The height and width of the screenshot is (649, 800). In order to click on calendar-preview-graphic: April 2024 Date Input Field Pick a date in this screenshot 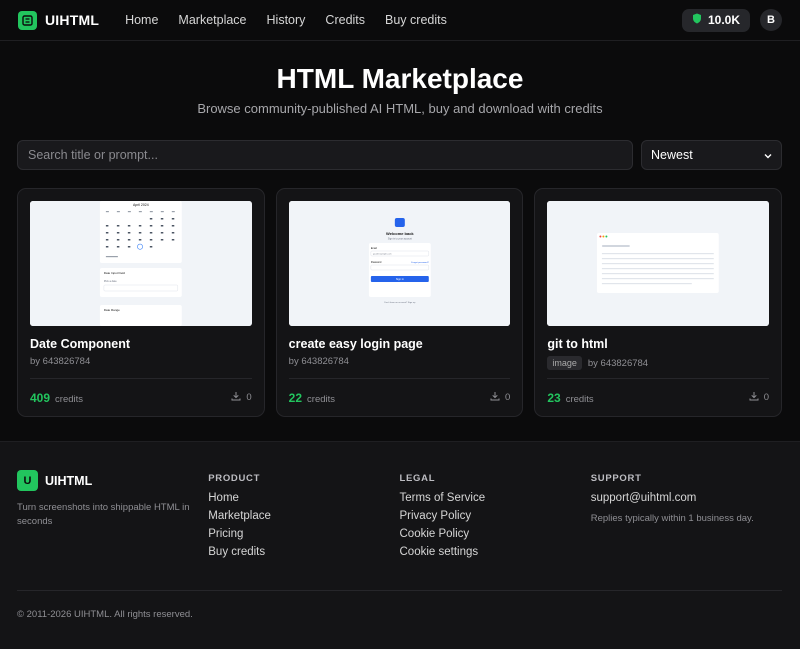, I will do `click(141, 263)`.